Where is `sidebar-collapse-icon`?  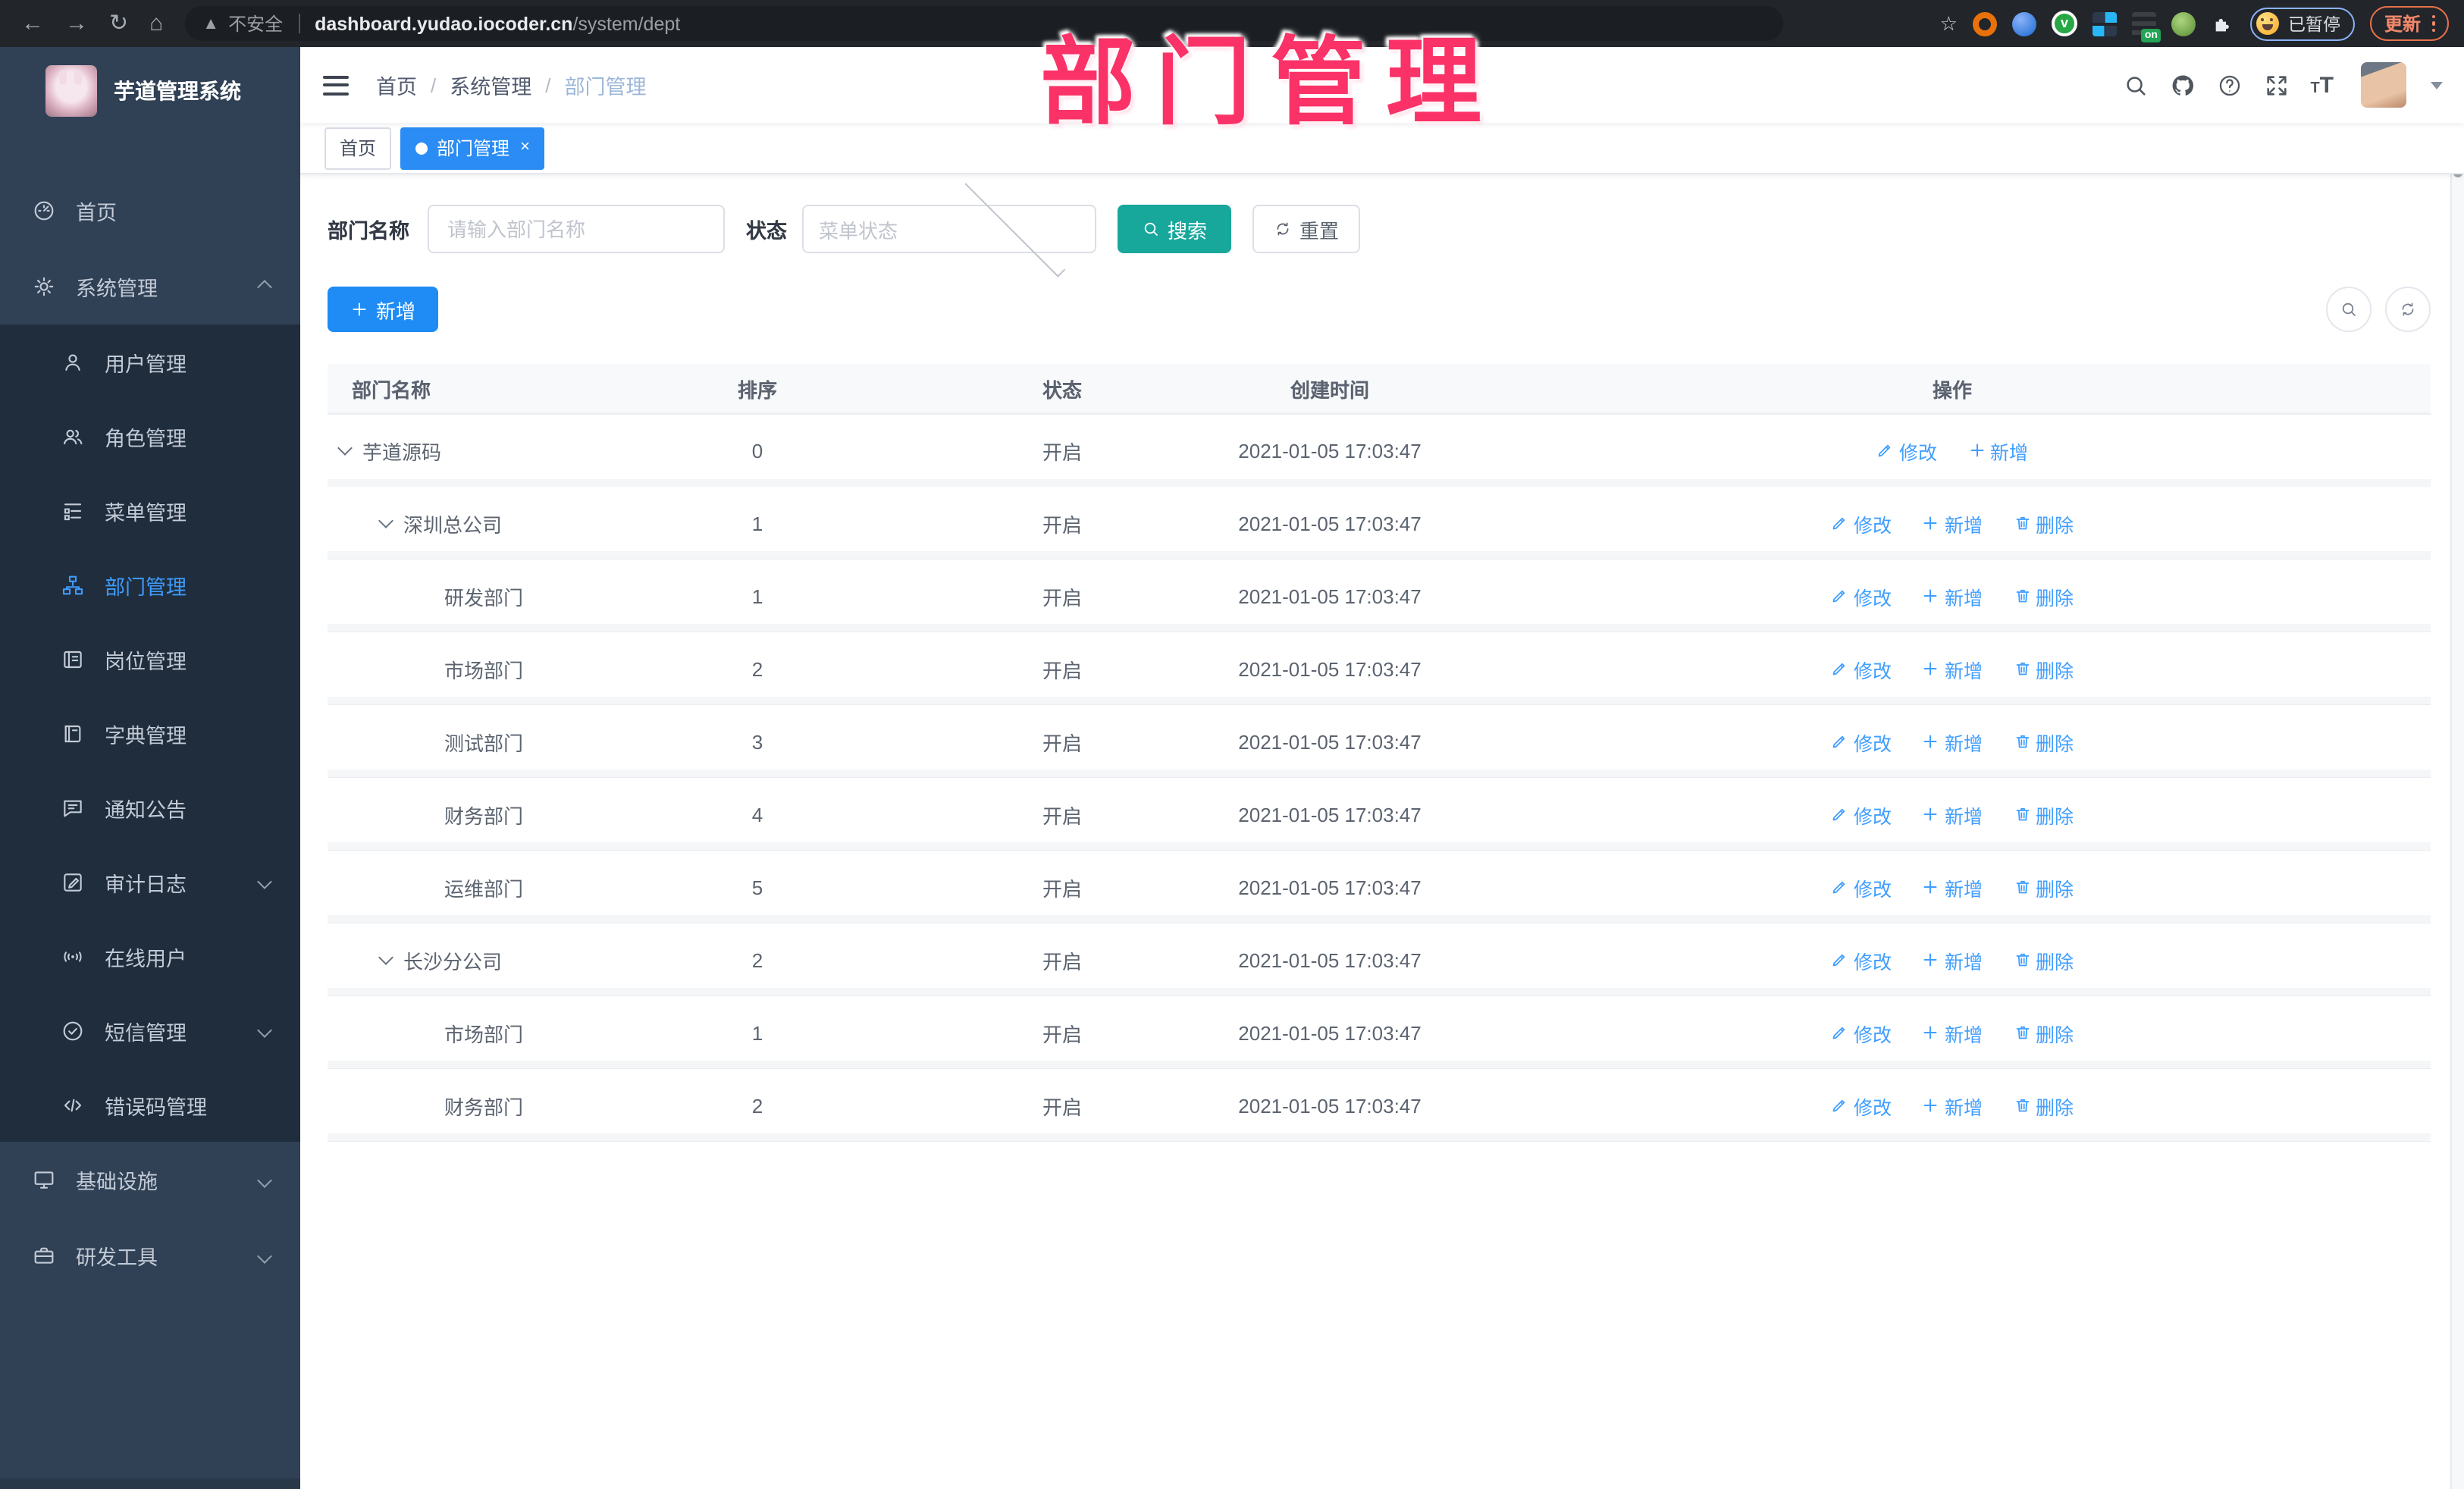 sidebar-collapse-icon is located at coordinates (336, 85).